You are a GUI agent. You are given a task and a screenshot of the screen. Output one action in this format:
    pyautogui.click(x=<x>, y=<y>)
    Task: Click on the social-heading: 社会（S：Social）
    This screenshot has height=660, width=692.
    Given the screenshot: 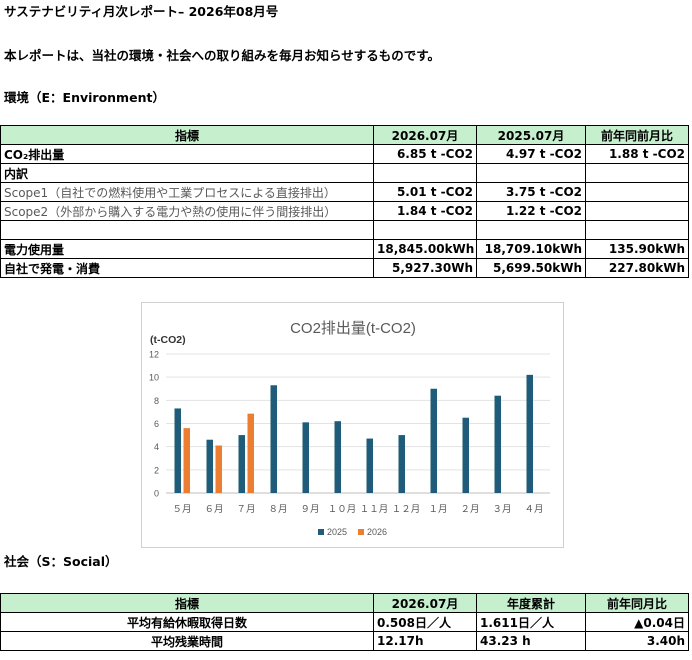 What is the action you would take?
    pyautogui.click(x=61, y=561)
    